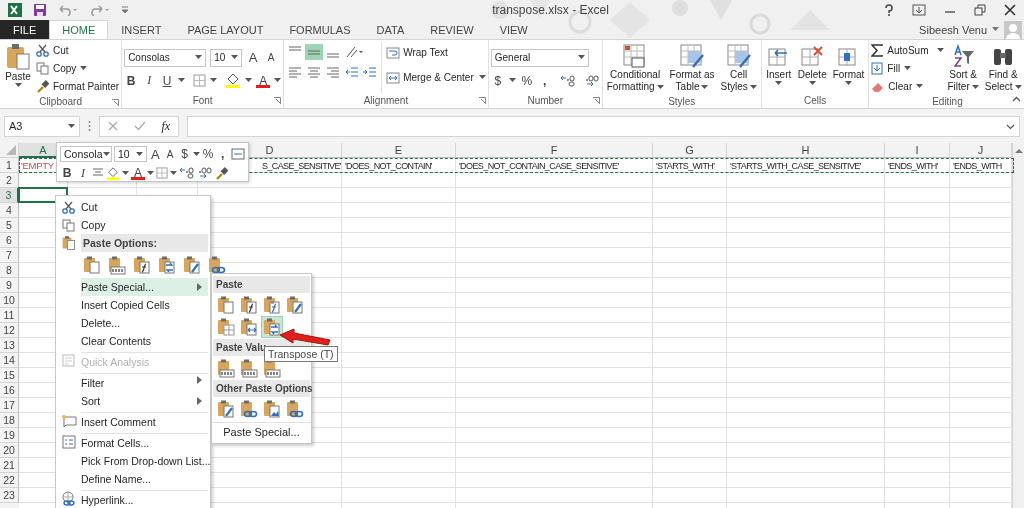 This screenshot has width=1024, height=508. What do you see at coordinates (1010, 126) in the screenshot?
I see `expand-icon` at bounding box center [1010, 126].